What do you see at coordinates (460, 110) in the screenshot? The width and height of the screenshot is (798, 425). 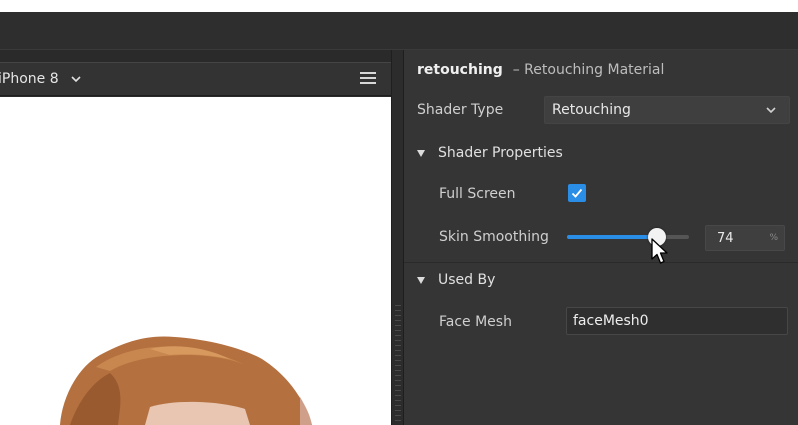 I see `shader-type-label: Shader Type` at bounding box center [460, 110].